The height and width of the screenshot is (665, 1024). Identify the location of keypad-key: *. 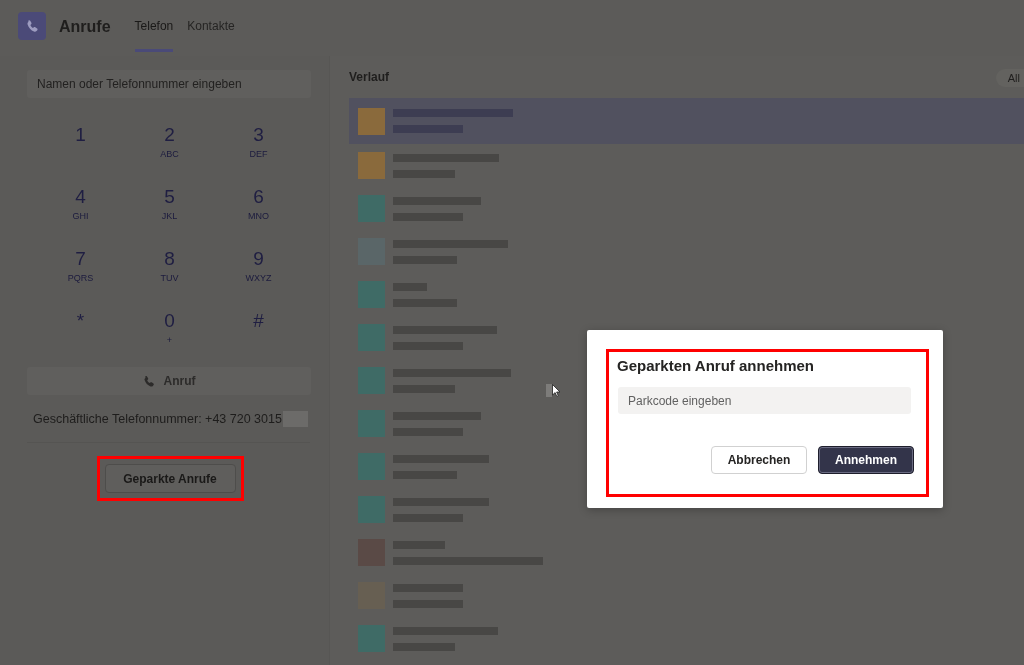
(80, 335).